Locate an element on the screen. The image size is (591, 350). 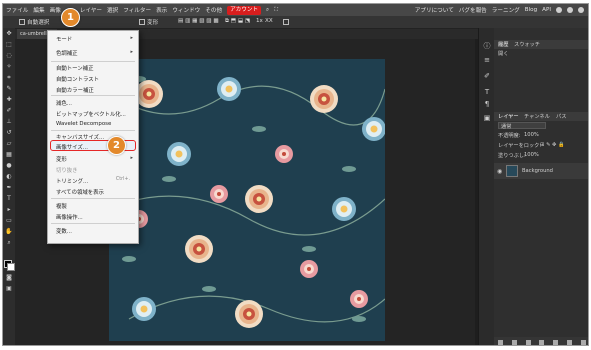
history-entry: 開く is located at coordinates (503, 53).